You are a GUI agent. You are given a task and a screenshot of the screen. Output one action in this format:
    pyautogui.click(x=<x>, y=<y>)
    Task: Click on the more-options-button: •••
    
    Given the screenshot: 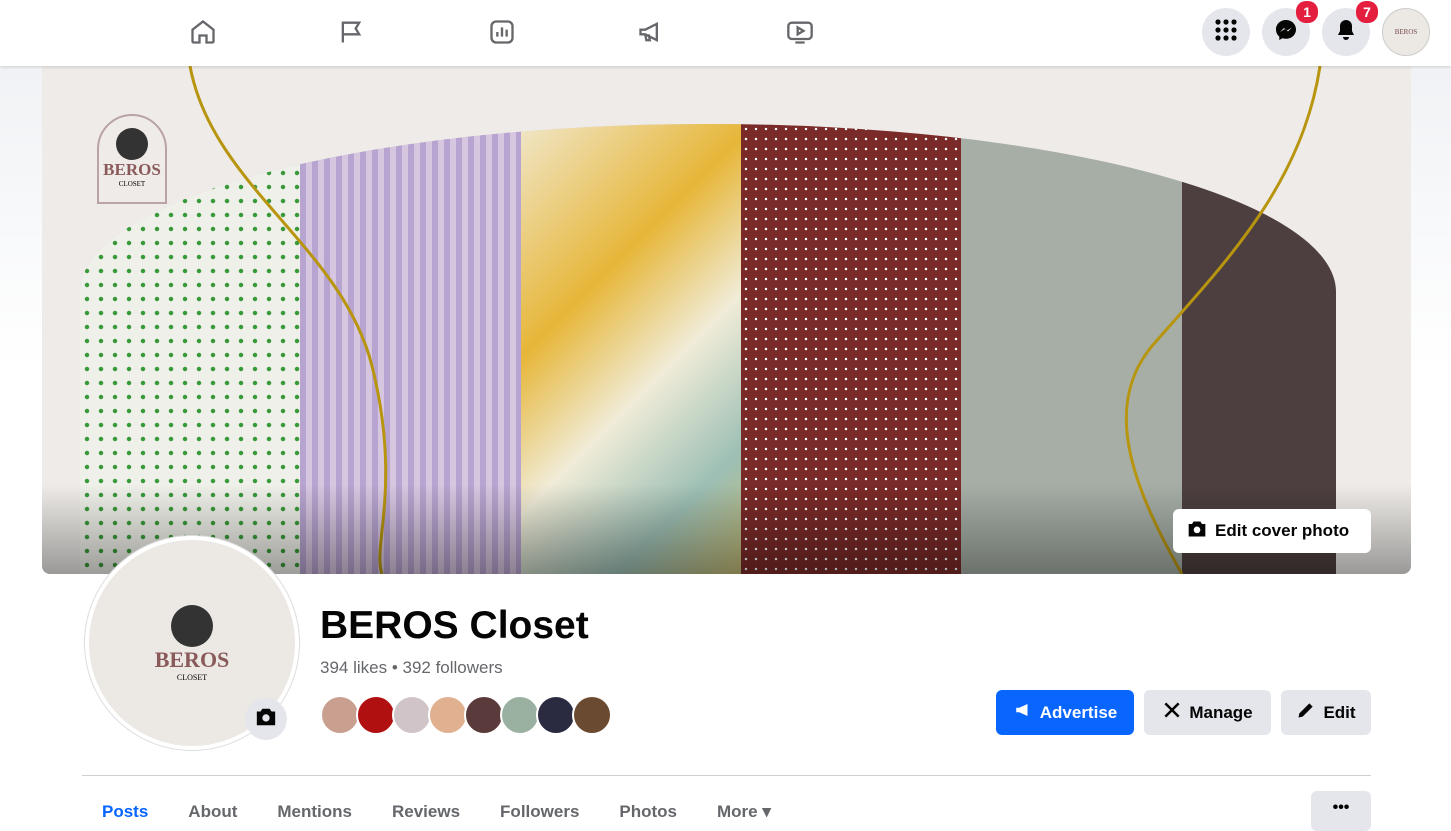 What is the action you would take?
    pyautogui.click(x=1341, y=811)
    